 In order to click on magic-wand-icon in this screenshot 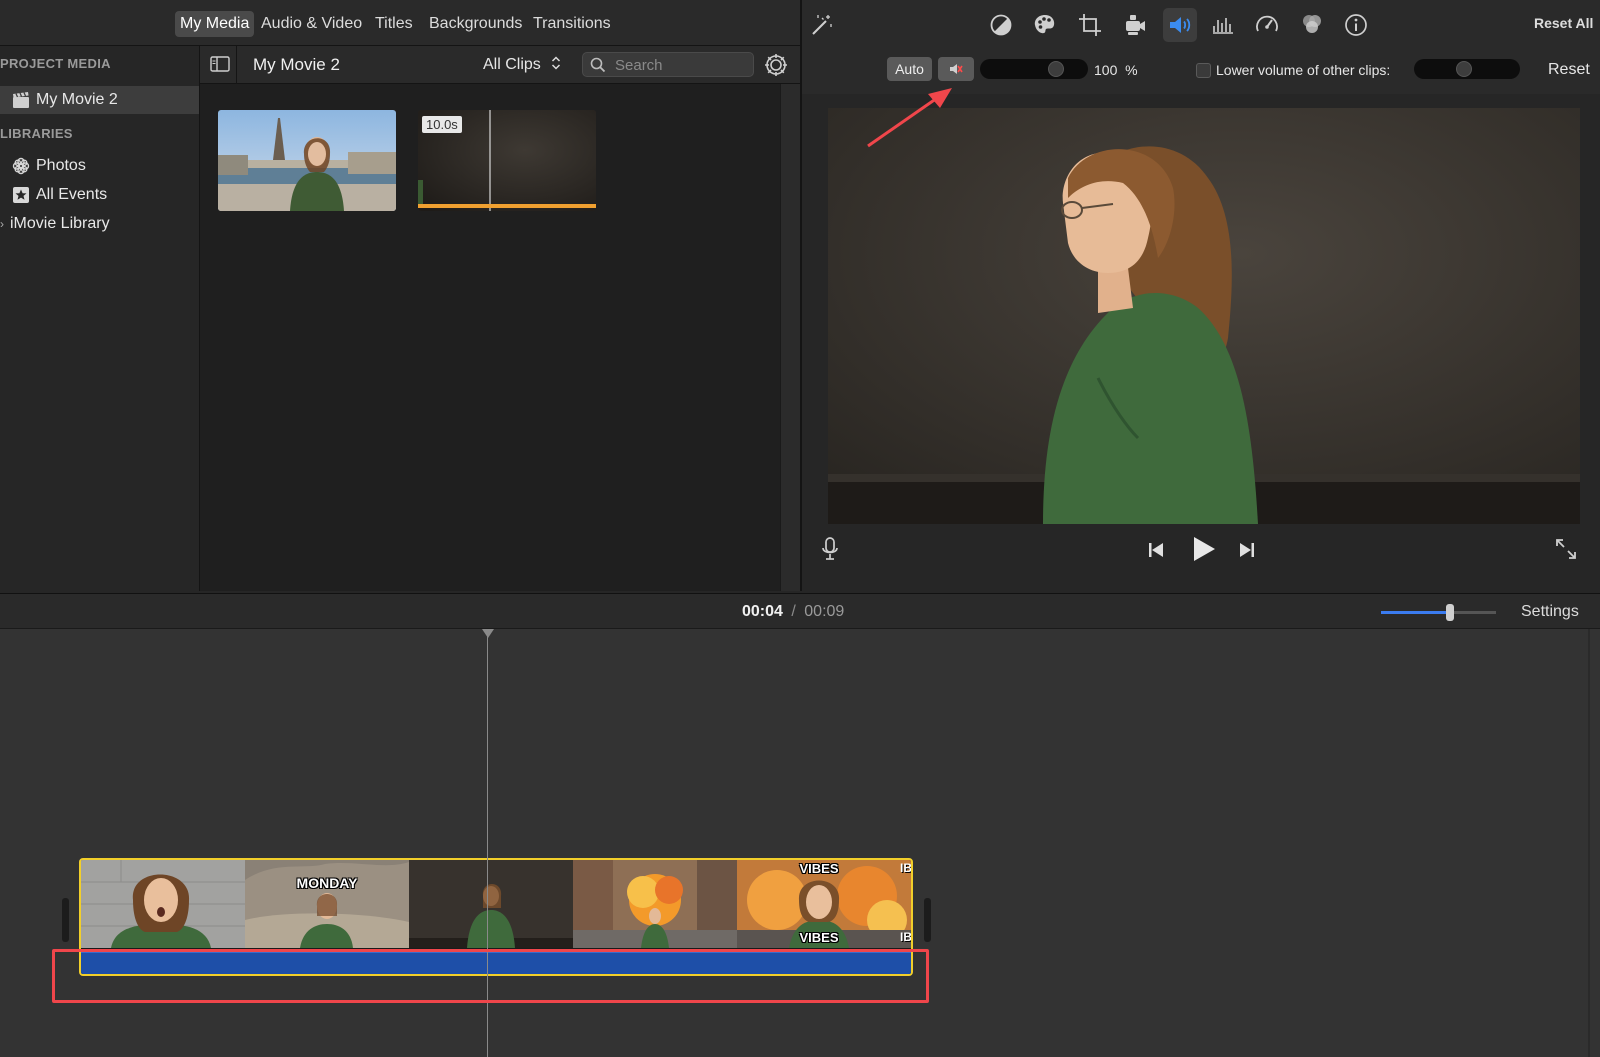, I will do `click(821, 25)`.